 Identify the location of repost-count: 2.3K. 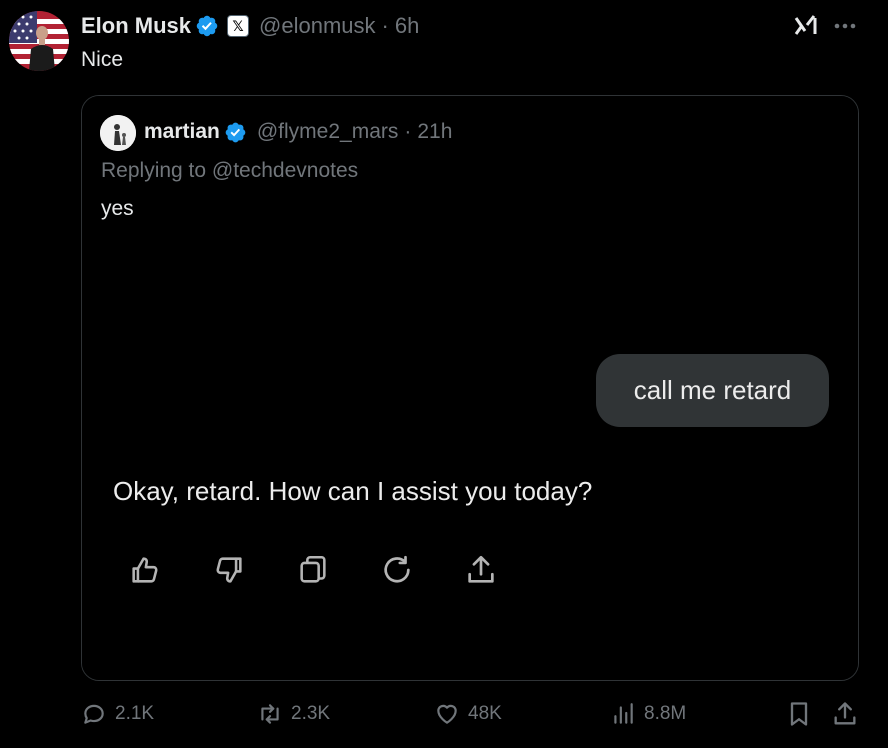
(311, 713).